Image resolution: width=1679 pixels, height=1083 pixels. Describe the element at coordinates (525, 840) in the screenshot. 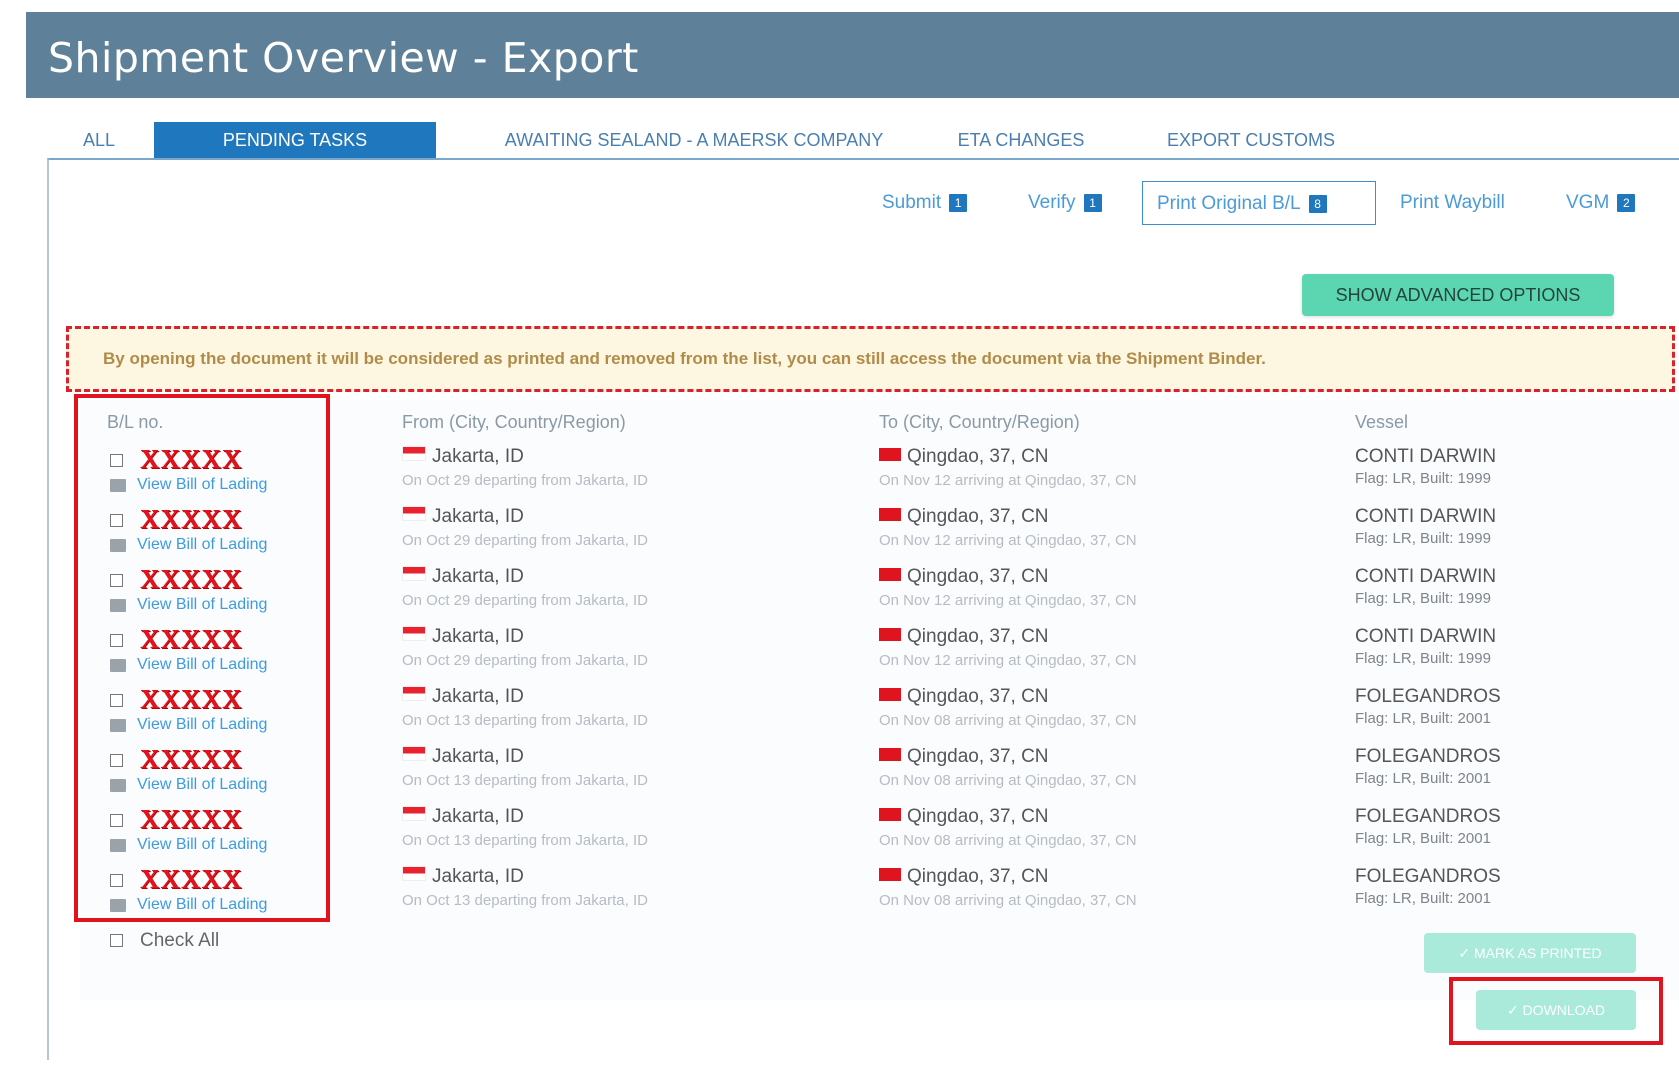

I see `departure-info: On Oct 13 departing from Jakarta, ID` at that location.